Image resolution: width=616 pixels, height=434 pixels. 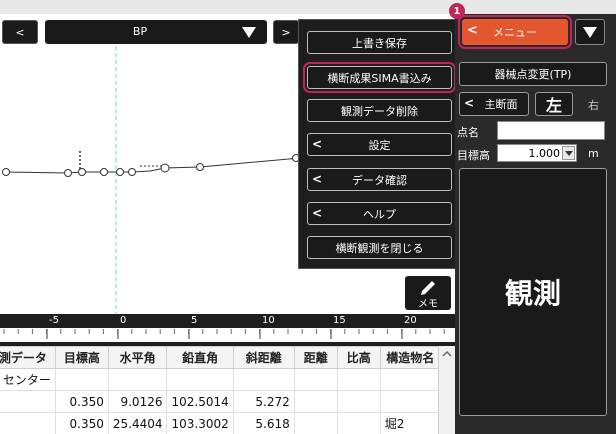 I want to click on next-station-button: >, so click(x=286, y=32).